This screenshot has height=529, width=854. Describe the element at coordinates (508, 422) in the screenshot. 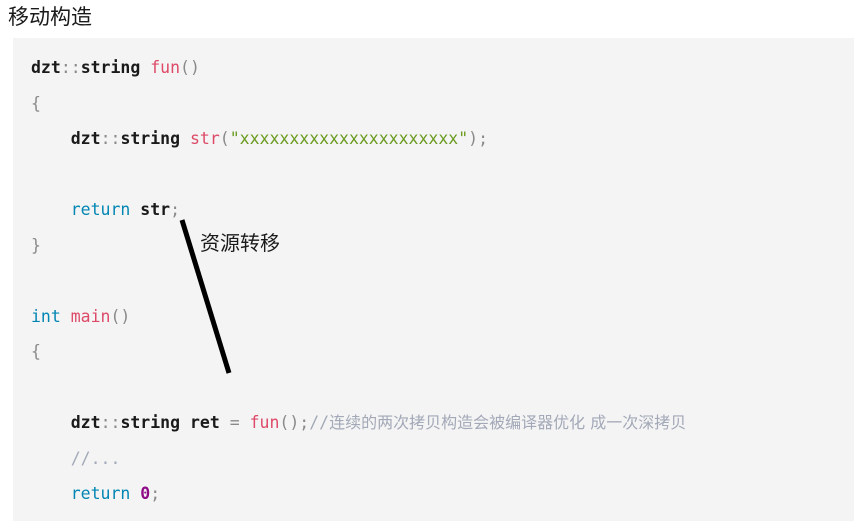

I see `code-token-comment-cjk: 连续的两次拷贝构造会被编译器优化 成一次深拷贝` at that location.